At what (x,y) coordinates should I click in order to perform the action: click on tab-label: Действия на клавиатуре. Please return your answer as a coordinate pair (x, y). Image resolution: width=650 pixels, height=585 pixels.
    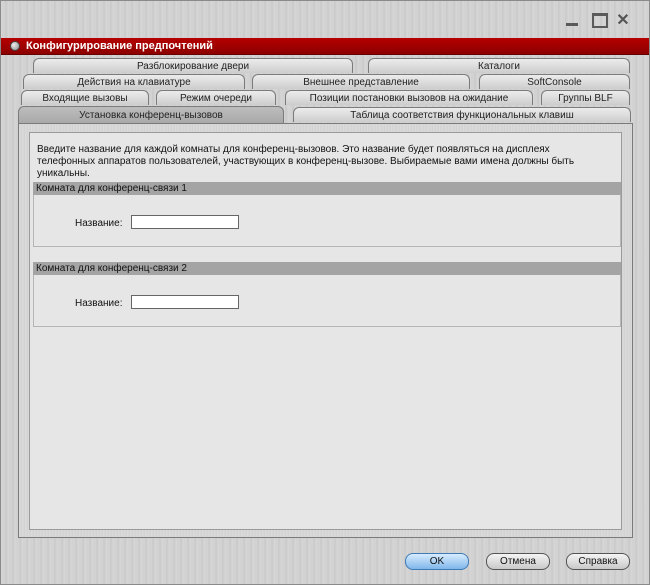
    Looking at the image, I should click on (134, 82).